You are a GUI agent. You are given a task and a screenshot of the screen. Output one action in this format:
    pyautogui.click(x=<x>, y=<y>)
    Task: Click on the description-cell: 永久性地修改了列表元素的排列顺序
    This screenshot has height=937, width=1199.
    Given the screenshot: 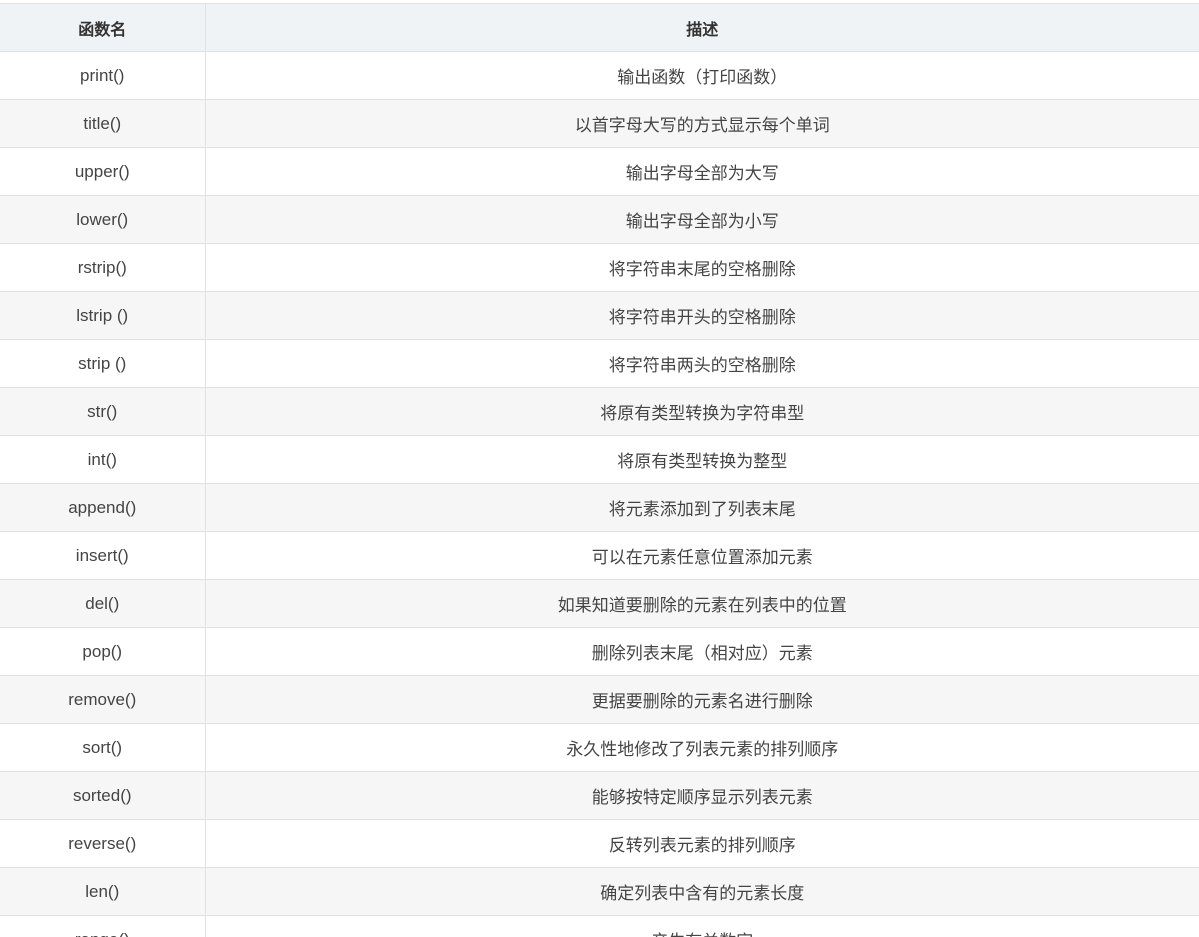 What is the action you would take?
    pyautogui.click(x=702, y=747)
    